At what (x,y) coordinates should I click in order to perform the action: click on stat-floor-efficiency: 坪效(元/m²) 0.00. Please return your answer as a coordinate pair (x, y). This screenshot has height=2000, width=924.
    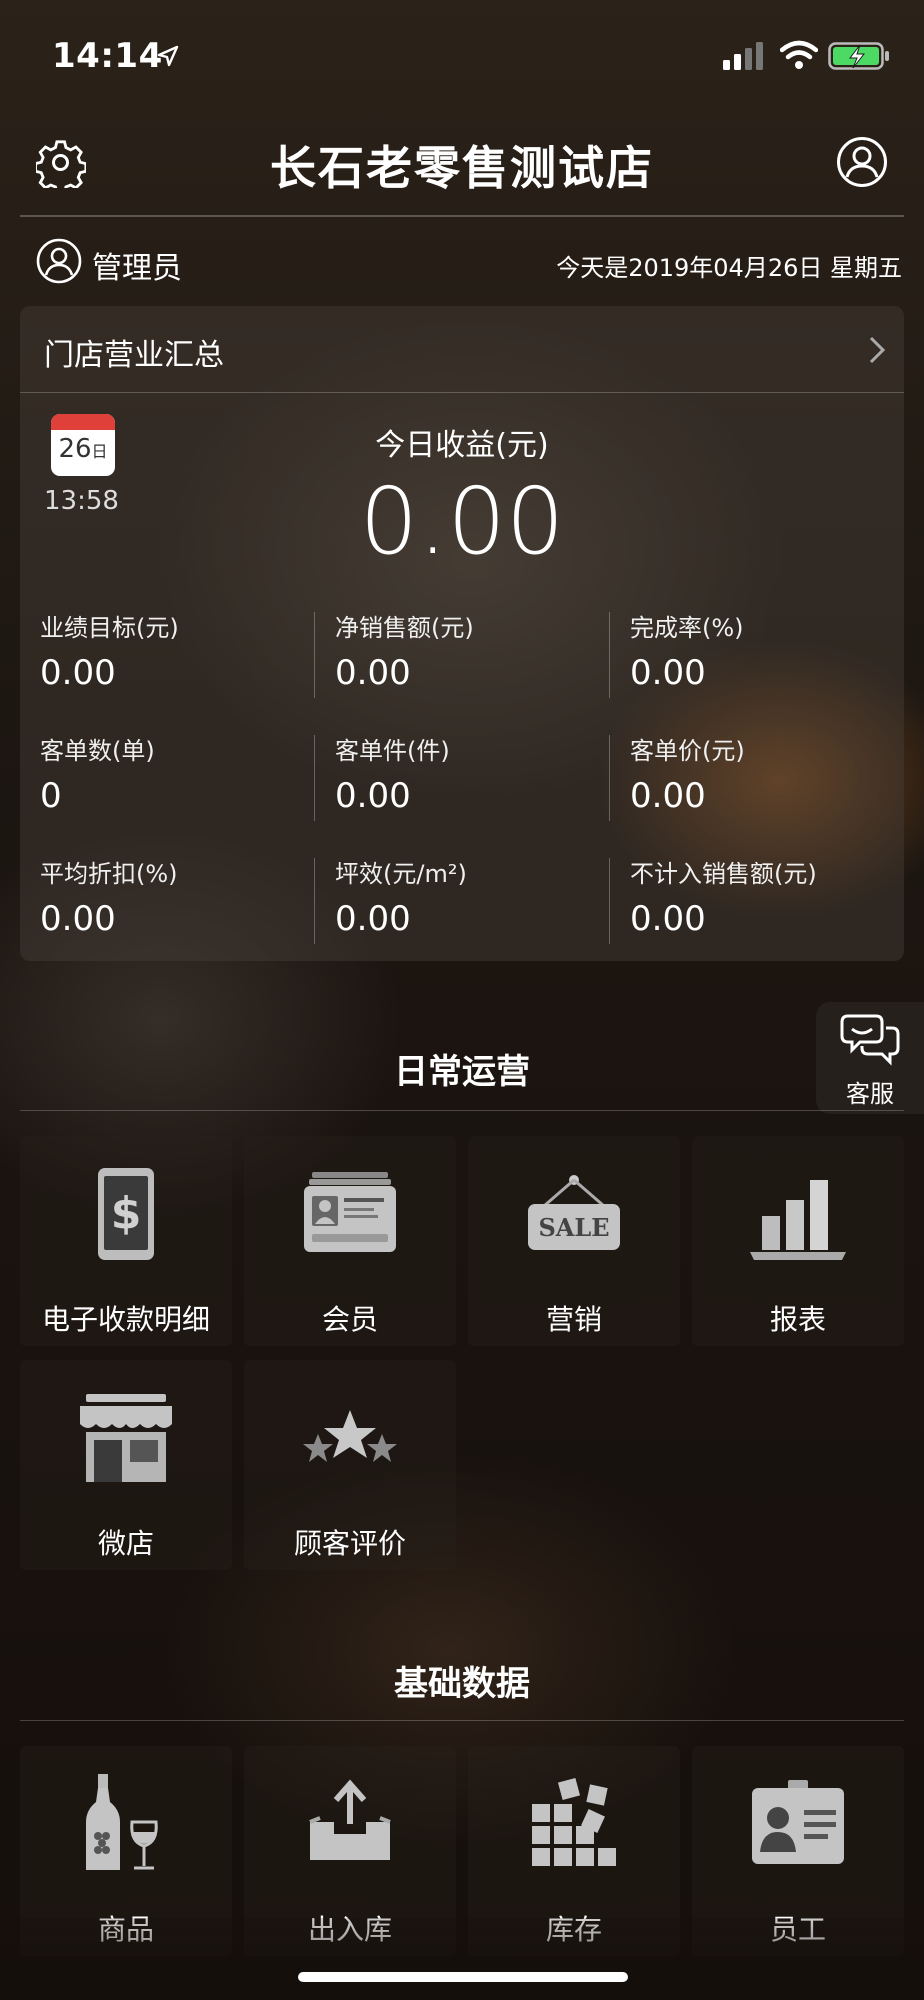
    Looking at the image, I should click on (475, 896).